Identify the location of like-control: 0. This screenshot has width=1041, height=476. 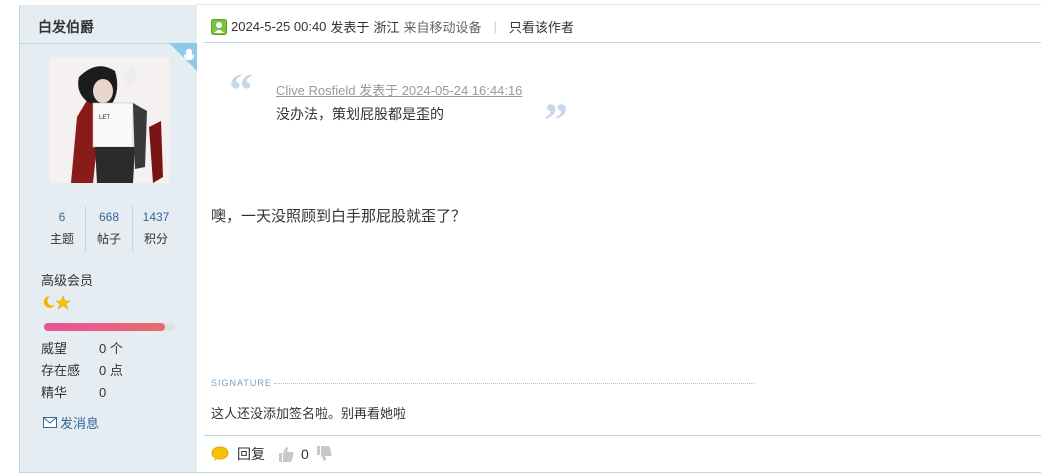
(305, 454).